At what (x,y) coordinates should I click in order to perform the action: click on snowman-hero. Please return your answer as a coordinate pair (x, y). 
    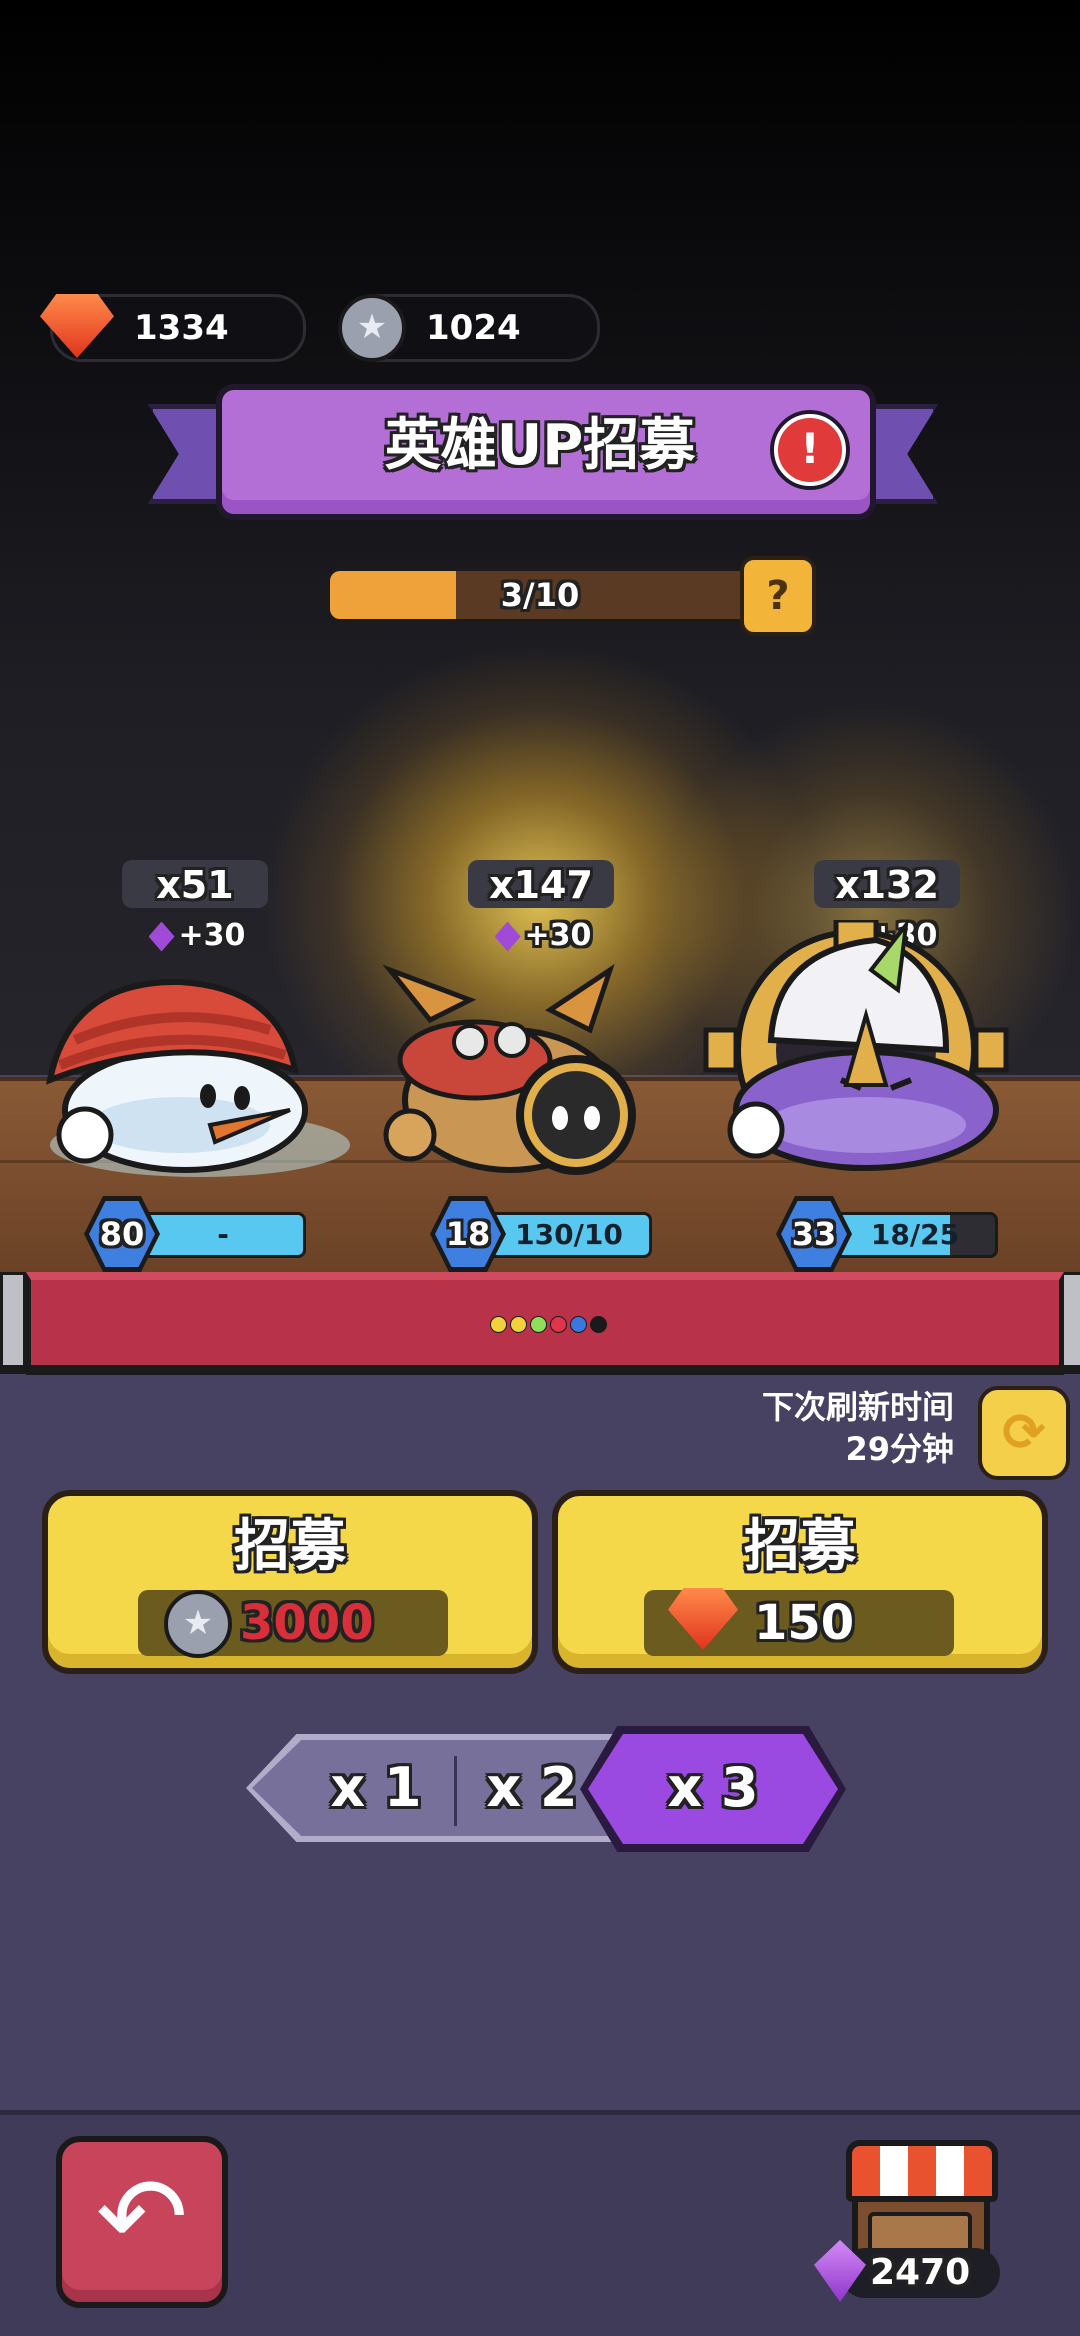
    Looking at the image, I should click on (190, 1075).